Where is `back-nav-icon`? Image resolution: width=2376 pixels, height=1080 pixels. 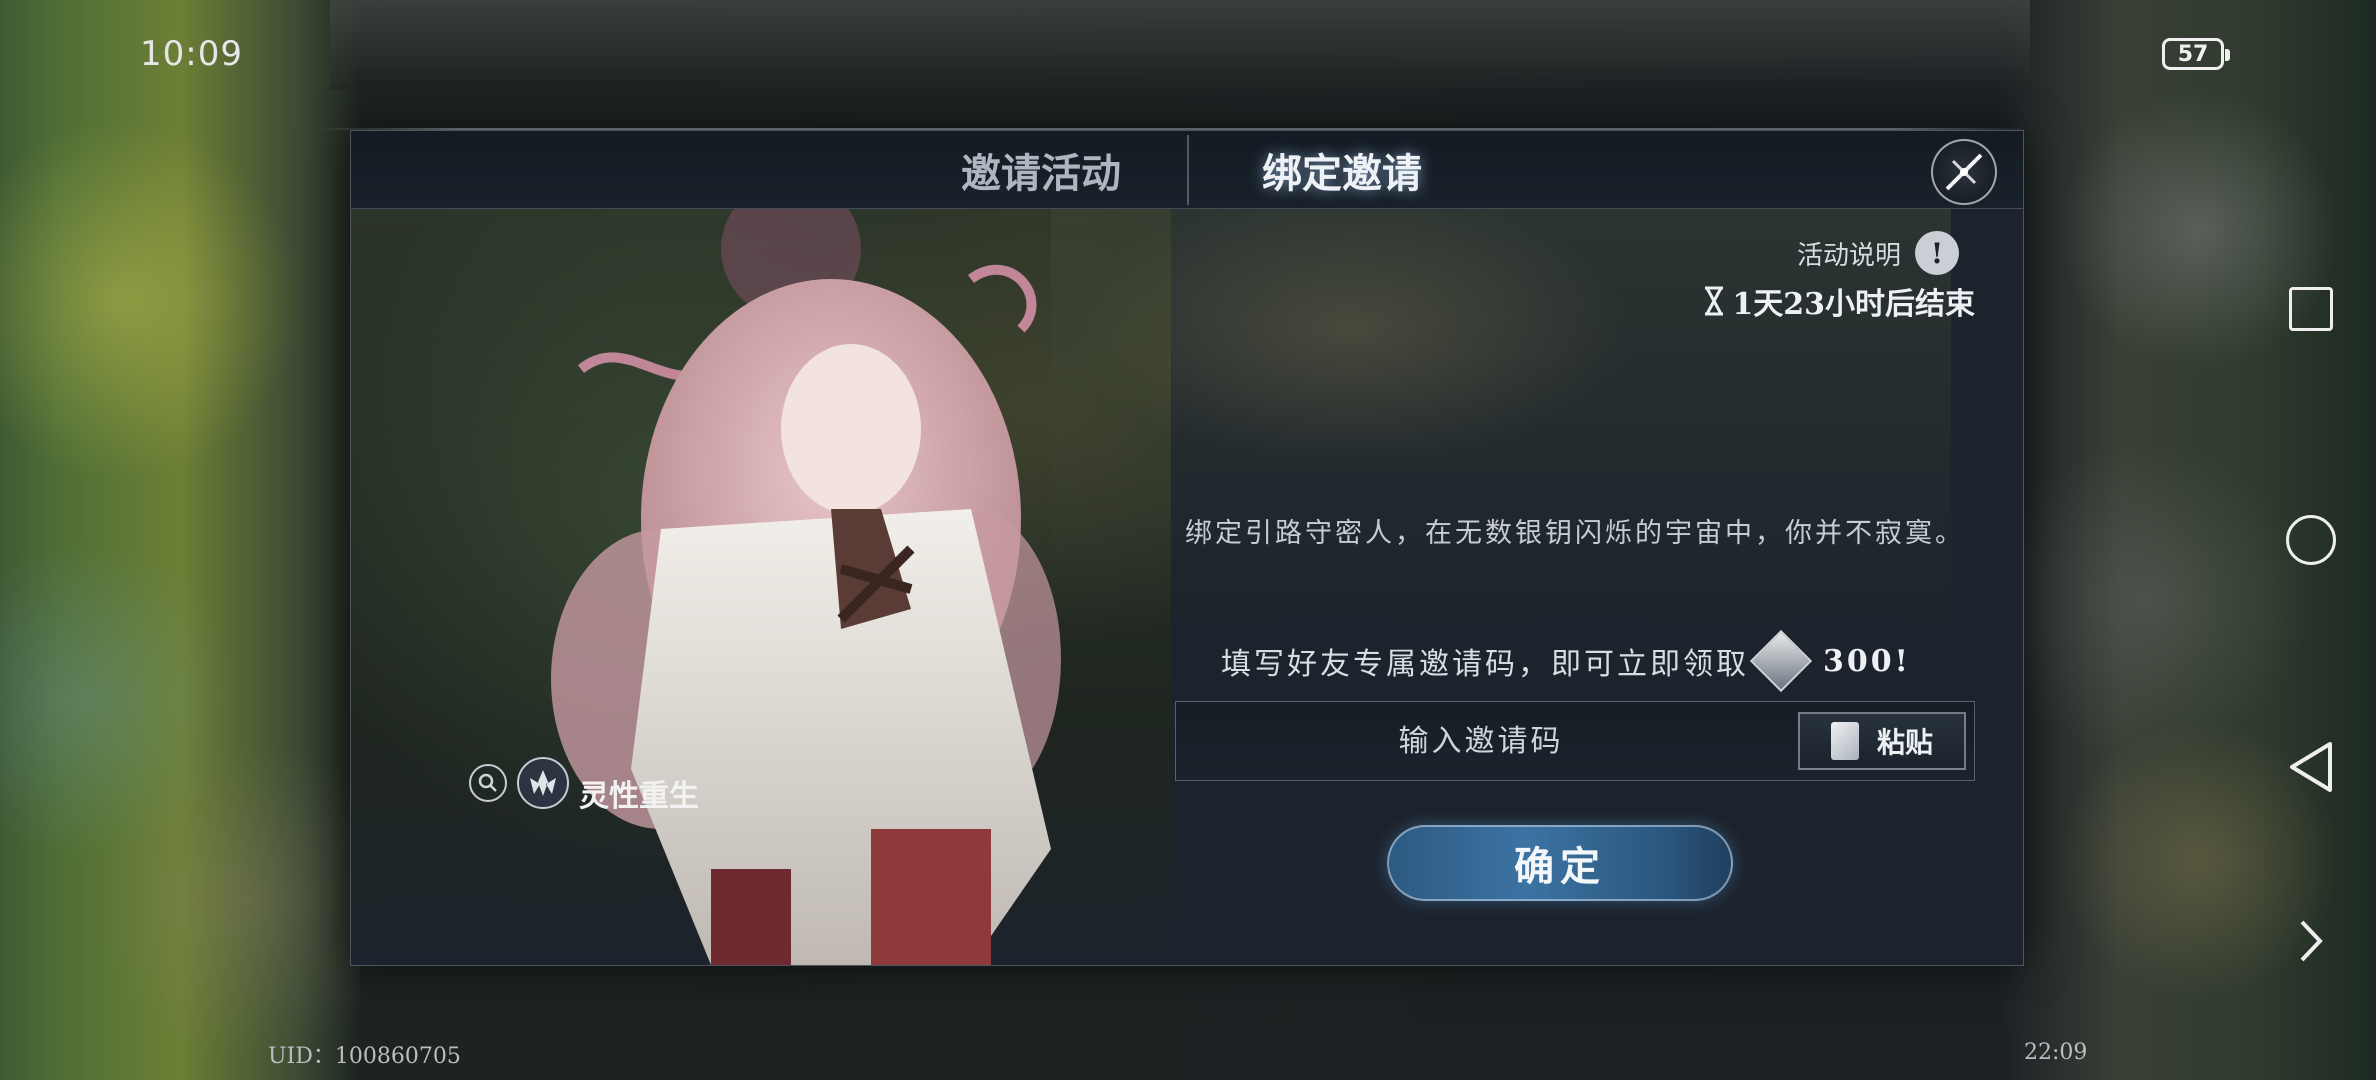
back-nav-icon is located at coordinates (2311, 767).